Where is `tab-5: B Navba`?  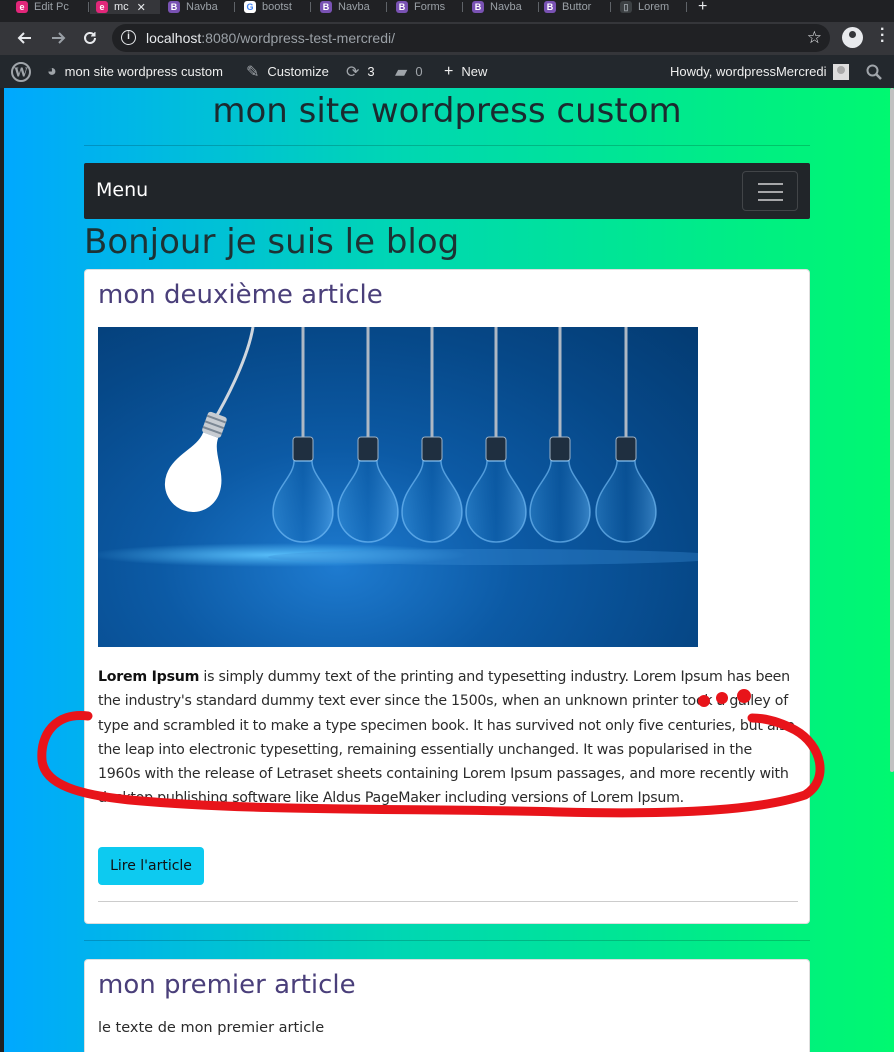
tab-5: B Navba is located at coordinates (351, 7).